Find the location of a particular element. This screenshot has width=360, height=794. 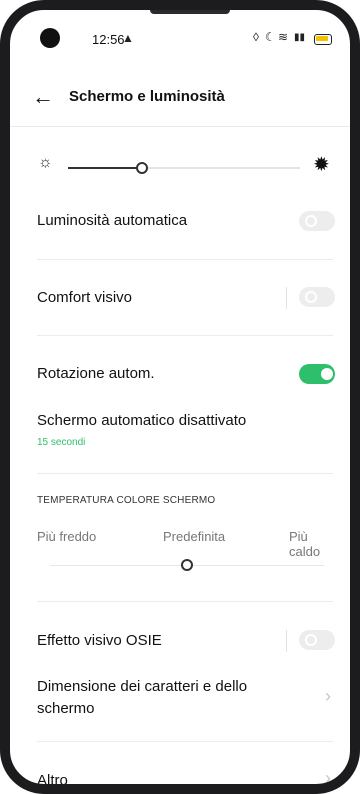

status-bar: 12:56 ▲ ◊ ☾ ≋ ▮▮ is located at coordinates (180, 40).